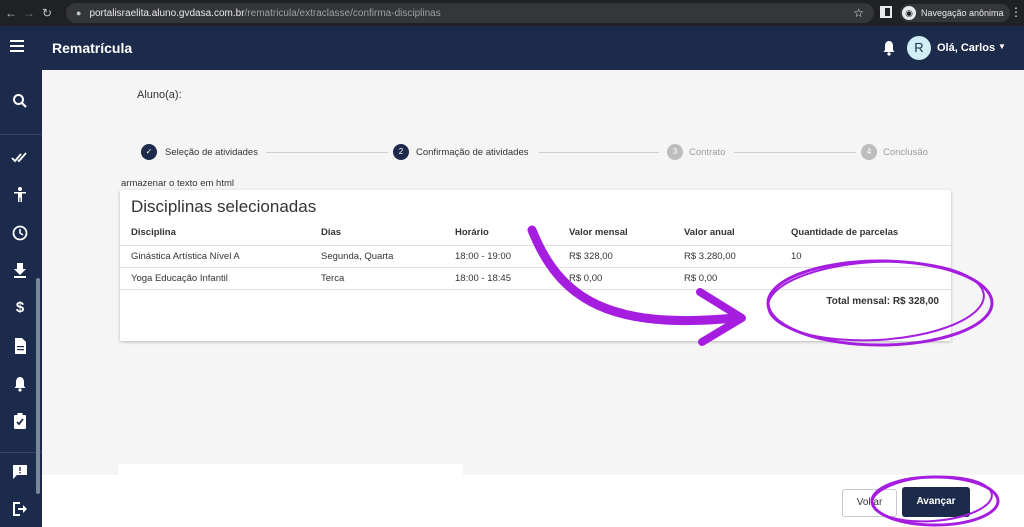 The image size is (1024, 527). Describe the element at coordinates (20, 421) in the screenshot. I see `clipboard-check-icon` at that location.